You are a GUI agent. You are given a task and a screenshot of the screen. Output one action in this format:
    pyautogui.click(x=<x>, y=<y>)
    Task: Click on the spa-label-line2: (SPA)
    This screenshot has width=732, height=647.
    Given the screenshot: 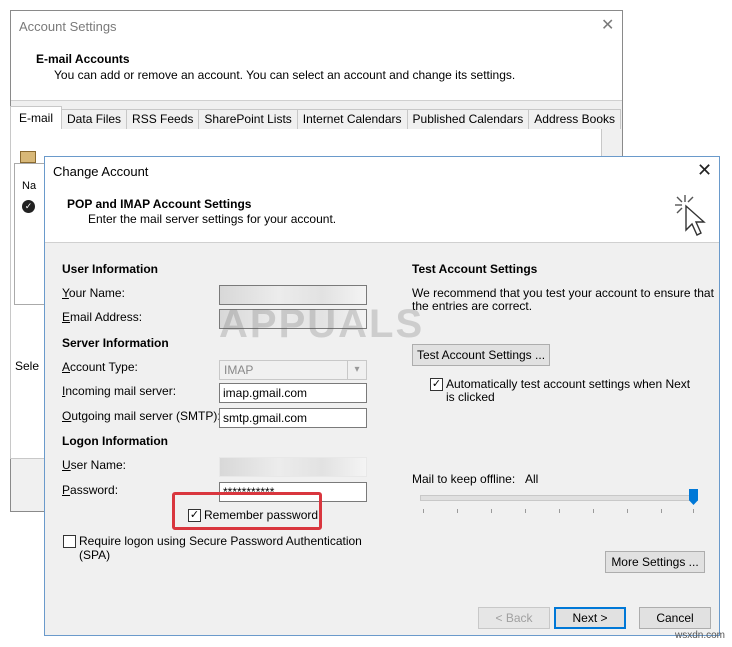 What is the action you would take?
    pyautogui.click(x=95, y=555)
    